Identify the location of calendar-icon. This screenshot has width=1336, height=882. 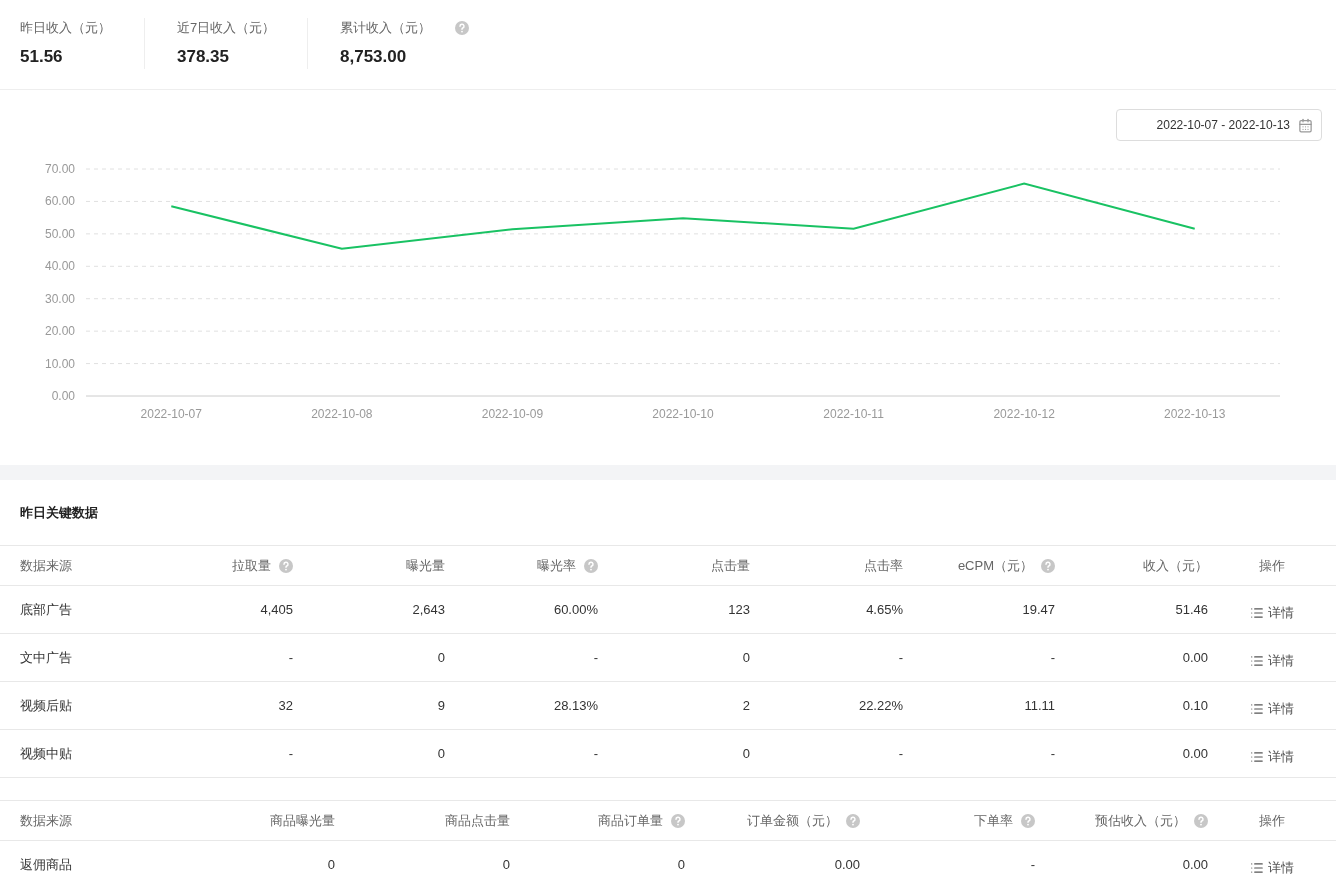
(1305, 125).